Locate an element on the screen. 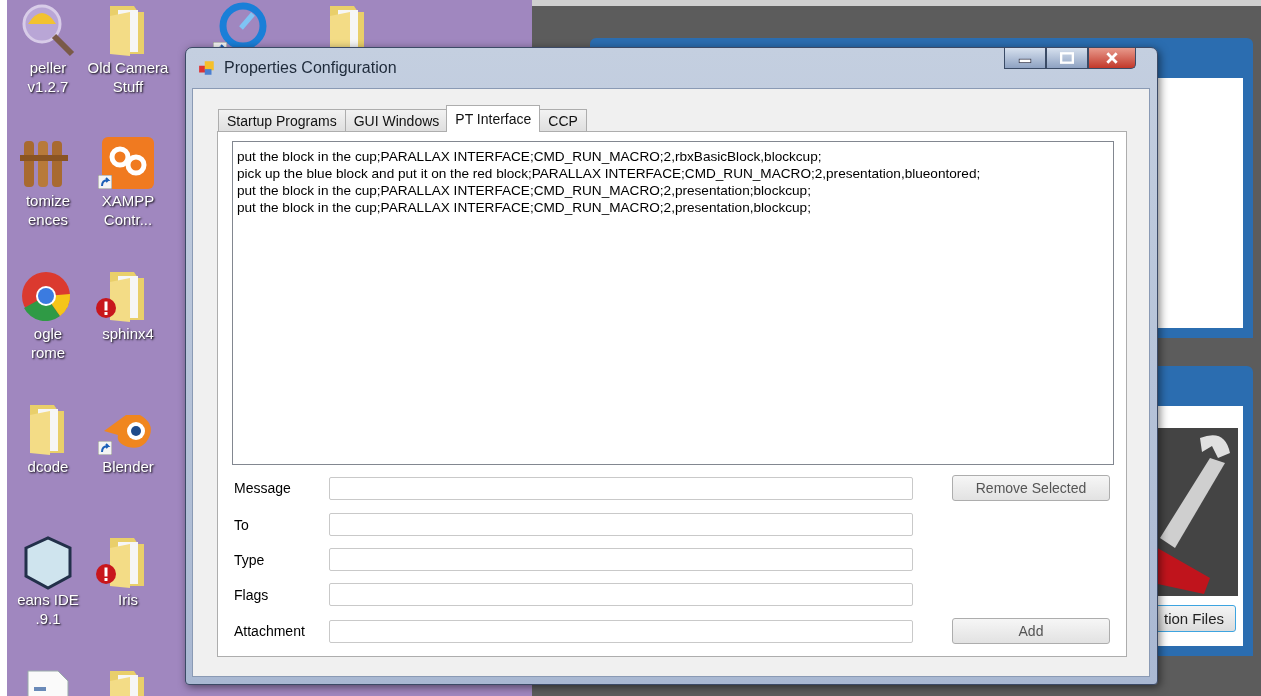 This screenshot has height=696, width=1261. close-icon is located at coordinates (1112, 58).